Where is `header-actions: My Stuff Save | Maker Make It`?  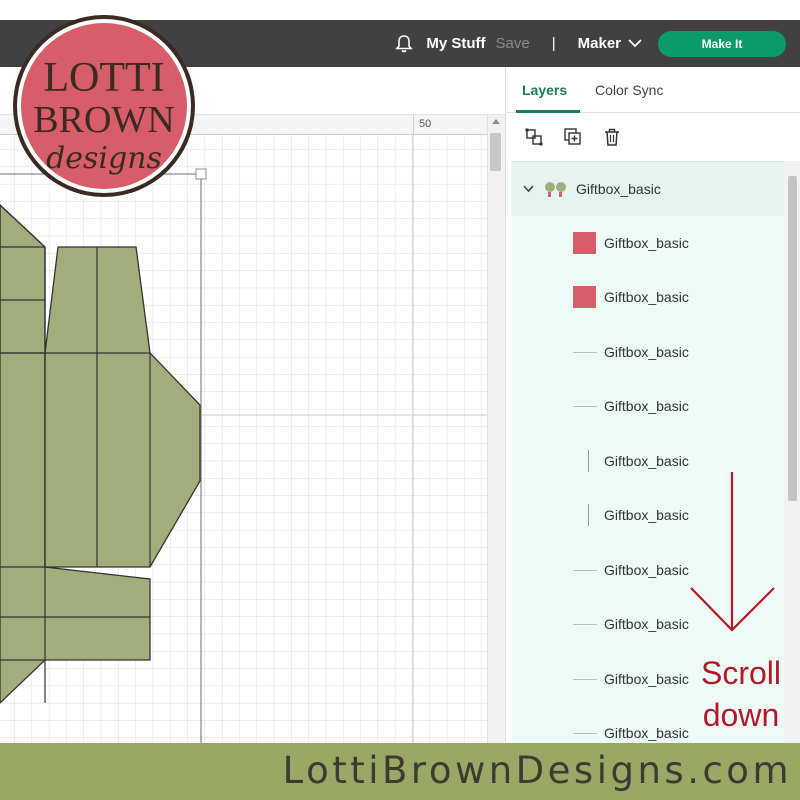
header-actions: My Stuff Save | Maker Make It is located at coordinates (590, 43).